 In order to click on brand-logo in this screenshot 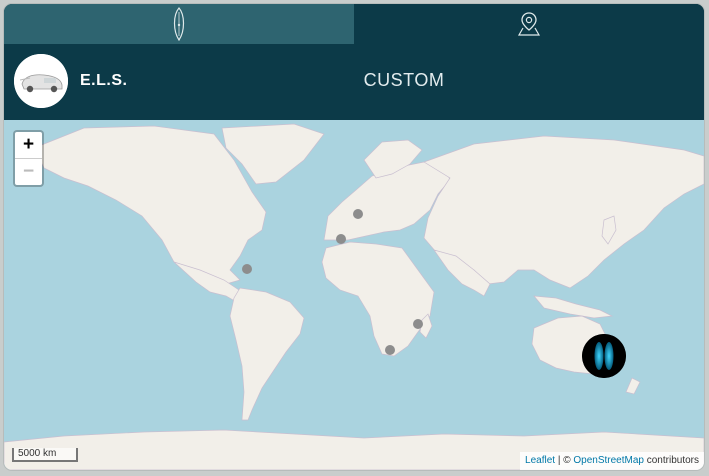, I will do `click(41, 81)`.